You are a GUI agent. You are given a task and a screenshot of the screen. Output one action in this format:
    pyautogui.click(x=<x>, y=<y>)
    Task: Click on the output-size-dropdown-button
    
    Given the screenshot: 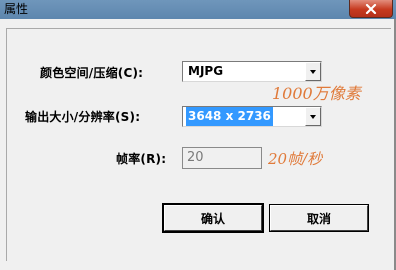 What is the action you would take?
    pyautogui.click(x=313, y=116)
    